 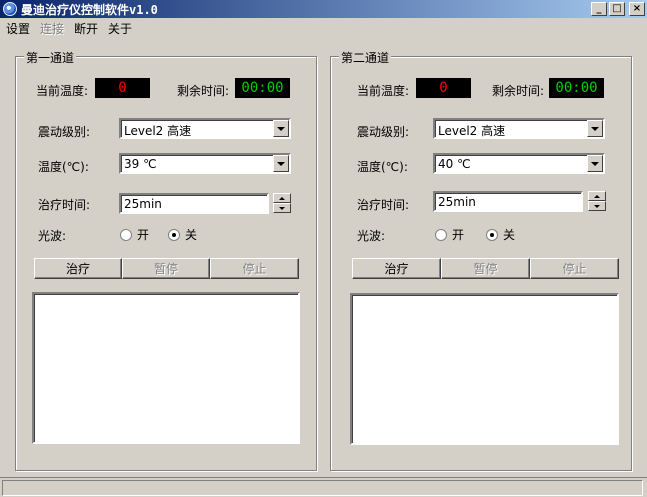 I want to click on window-title: 曼迪治疗仪控制软件v1.0, so click(x=89, y=9).